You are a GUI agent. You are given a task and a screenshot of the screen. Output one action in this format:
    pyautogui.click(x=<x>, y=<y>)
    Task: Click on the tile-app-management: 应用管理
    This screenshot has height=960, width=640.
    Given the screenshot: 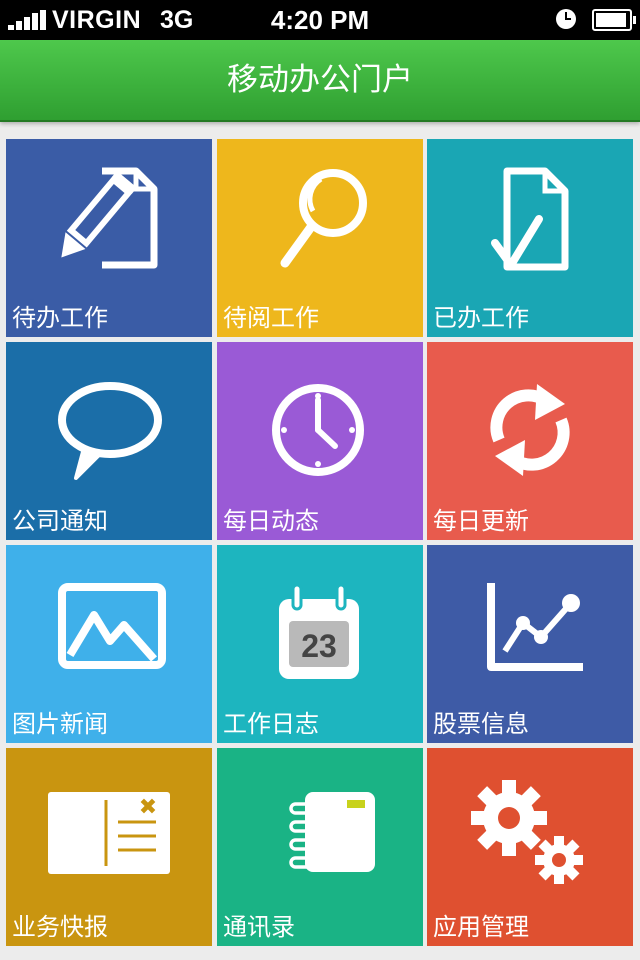 What is the action you would take?
    pyautogui.click(x=530, y=847)
    